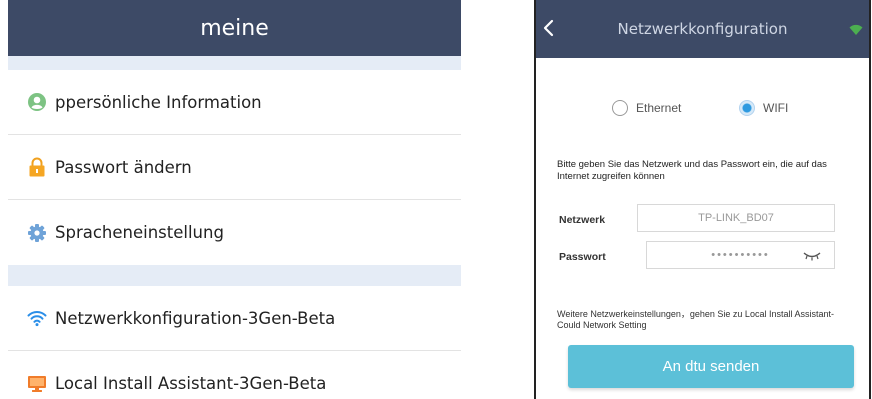 The image size is (872, 399). Describe the element at coordinates (582, 257) in the screenshot. I see `password-label: Passwort` at that location.